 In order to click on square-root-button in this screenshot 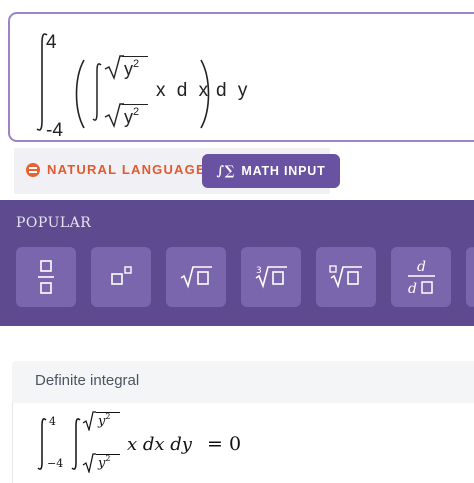, I will do `click(196, 277)`.